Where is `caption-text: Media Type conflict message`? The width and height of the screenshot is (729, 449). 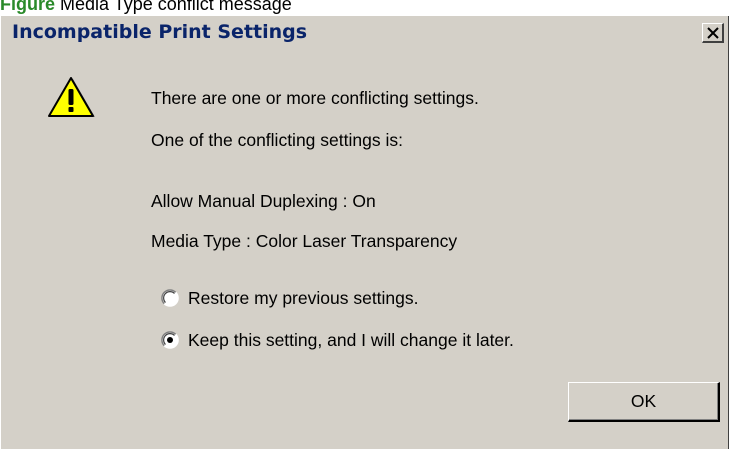 caption-text: Media Type conflict message is located at coordinates (176, 7).